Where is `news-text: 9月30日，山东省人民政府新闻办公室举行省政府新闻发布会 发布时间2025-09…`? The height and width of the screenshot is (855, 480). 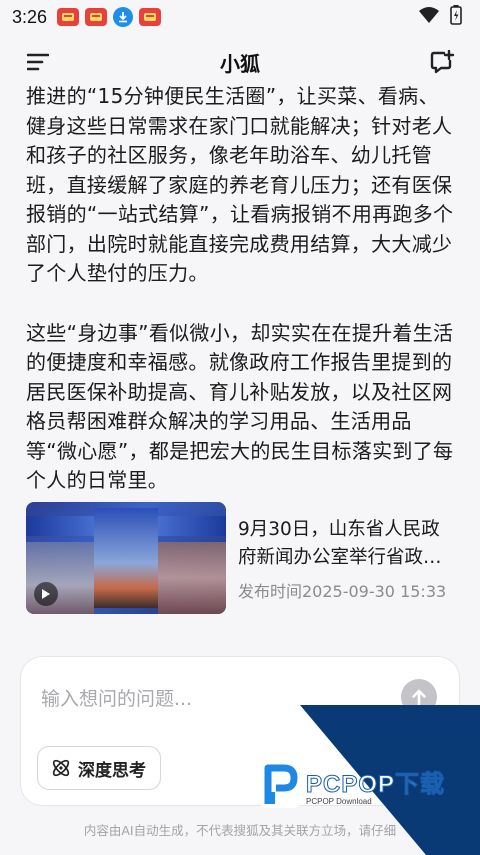
news-text: 9月30日，山东省人民政府新闻办公室举行省政府新闻发布会 发布时间2025-09… is located at coordinates (341, 558).